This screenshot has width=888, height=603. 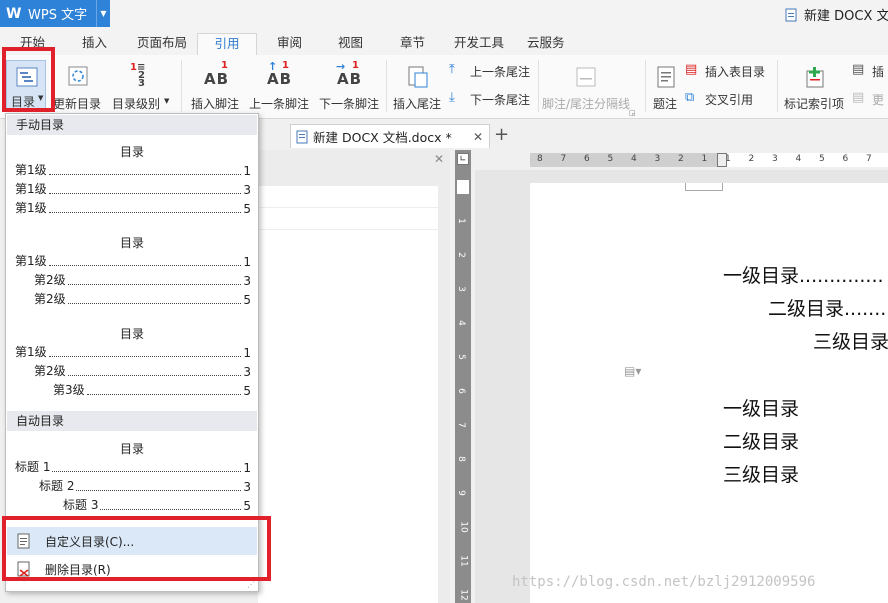 I want to click on update-toc-label: 更新目录, so click(x=77, y=104).